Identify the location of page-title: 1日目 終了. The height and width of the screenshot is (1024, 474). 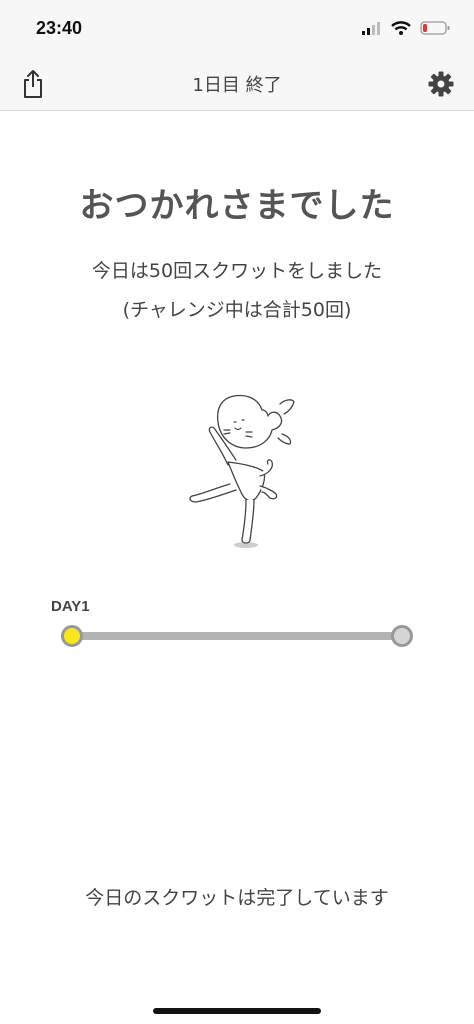
(237, 85).